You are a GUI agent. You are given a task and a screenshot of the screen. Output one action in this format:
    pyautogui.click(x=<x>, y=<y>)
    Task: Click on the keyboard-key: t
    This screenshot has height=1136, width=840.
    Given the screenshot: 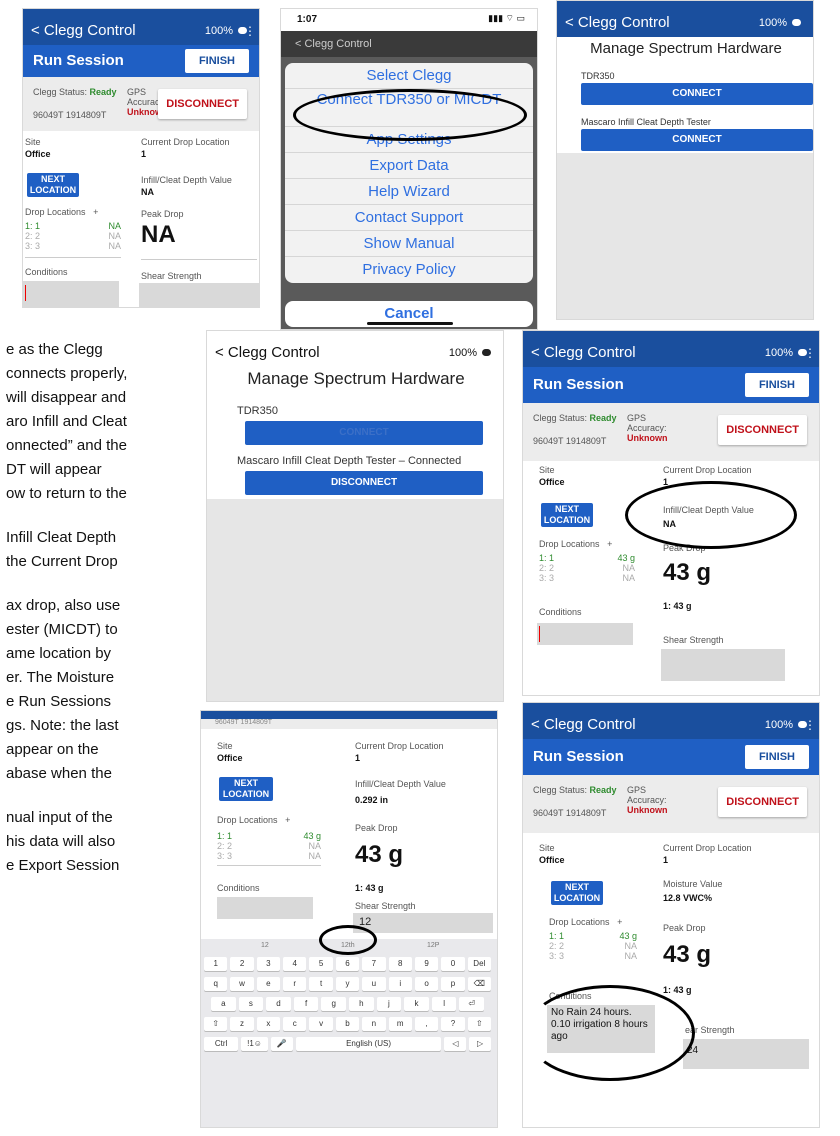 What is the action you would take?
    pyautogui.click(x=321, y=984)
    